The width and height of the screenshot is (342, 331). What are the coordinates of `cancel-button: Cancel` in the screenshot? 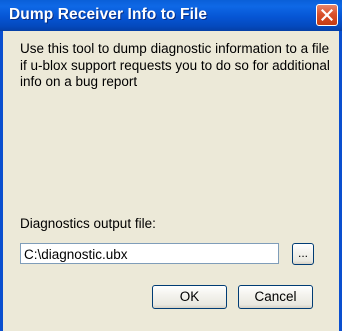 It's located at (275, 297).